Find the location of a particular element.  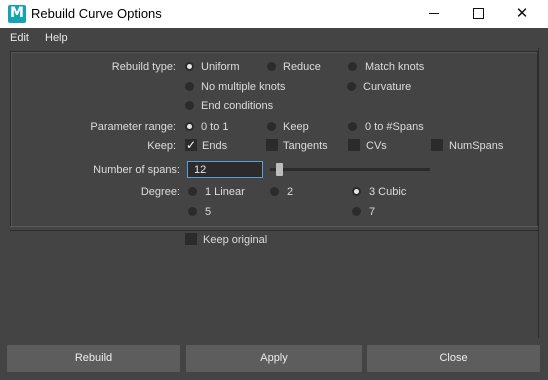

parameter-range-label: Parameter range: is located at coordinates (133, 127).